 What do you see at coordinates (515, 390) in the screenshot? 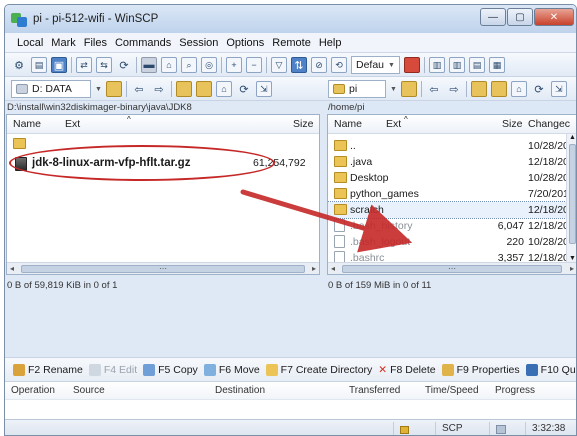
I see `col-progress: Progress` at bounding box center [515, 390].